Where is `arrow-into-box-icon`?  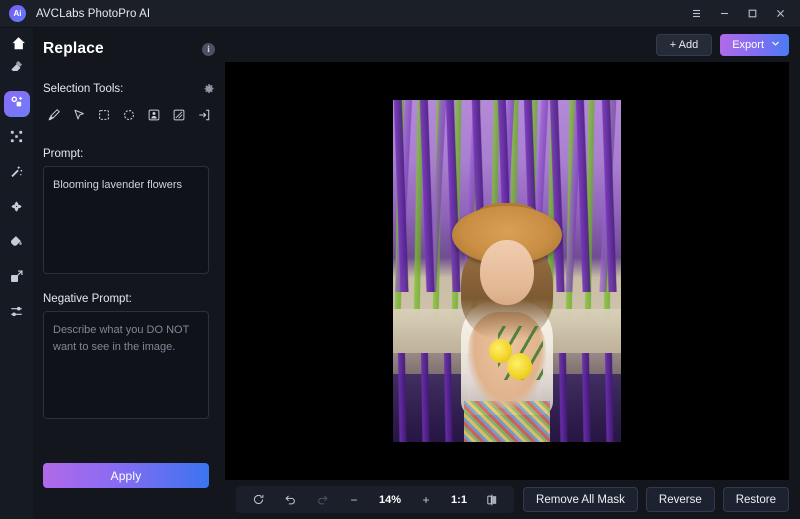
arrow-into-box-icon is located at coordinates (204, 117).